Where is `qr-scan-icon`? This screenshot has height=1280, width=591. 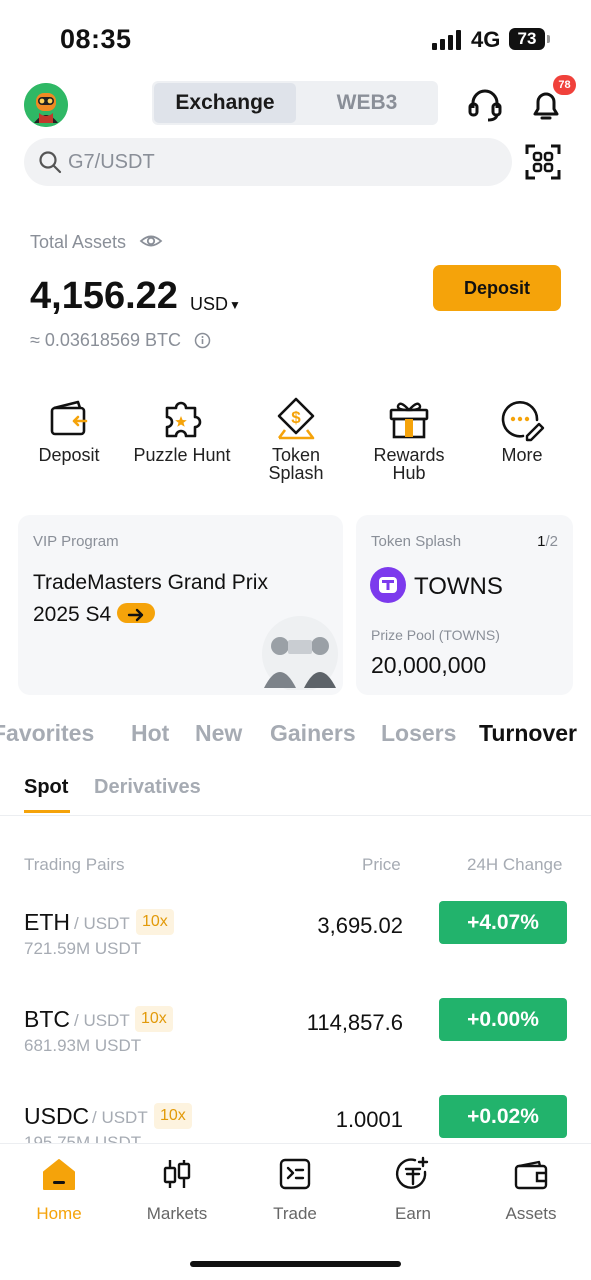
qr-scan-icon is located at coordinates (543, 162).